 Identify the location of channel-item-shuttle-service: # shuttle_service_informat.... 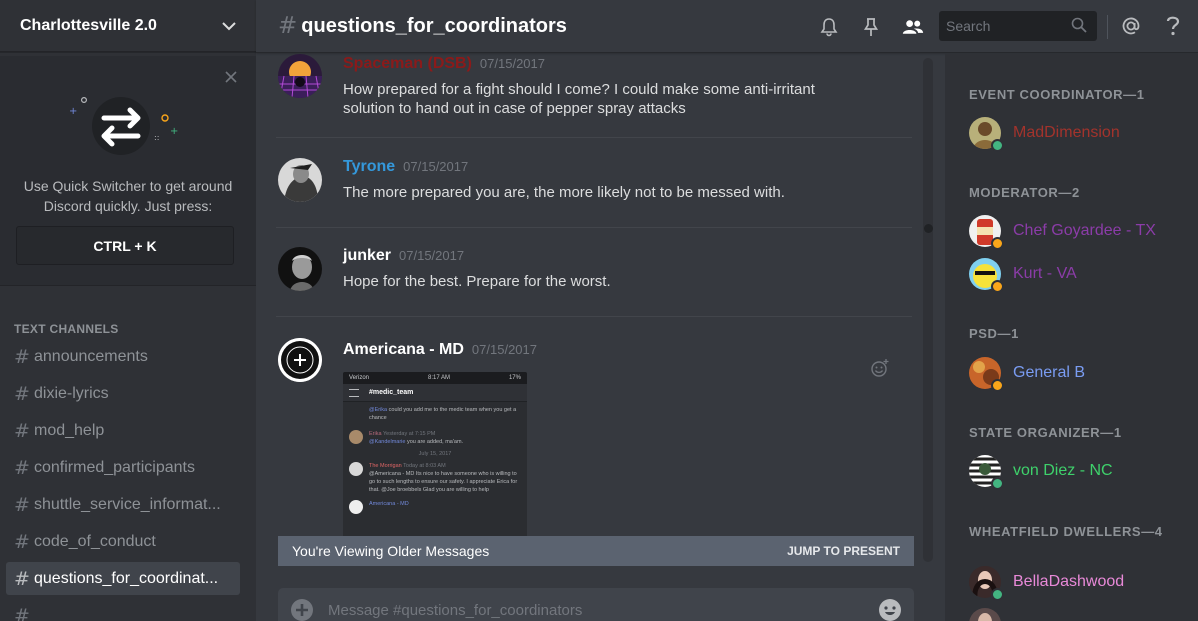
(123, 504).